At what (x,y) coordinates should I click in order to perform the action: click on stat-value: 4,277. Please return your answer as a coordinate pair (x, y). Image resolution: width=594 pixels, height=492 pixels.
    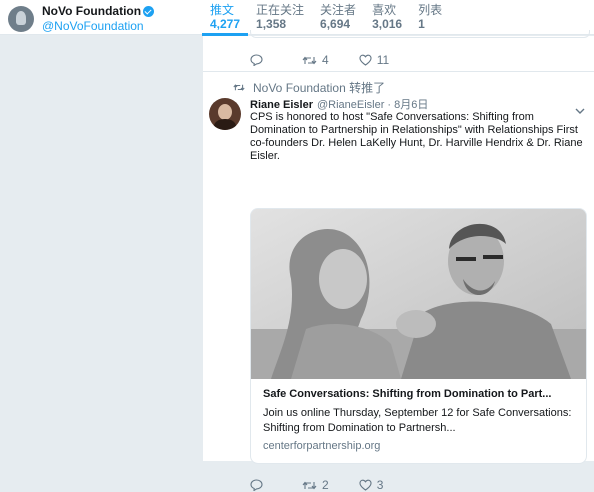
    Looking at the image, I should click on (225, 24).